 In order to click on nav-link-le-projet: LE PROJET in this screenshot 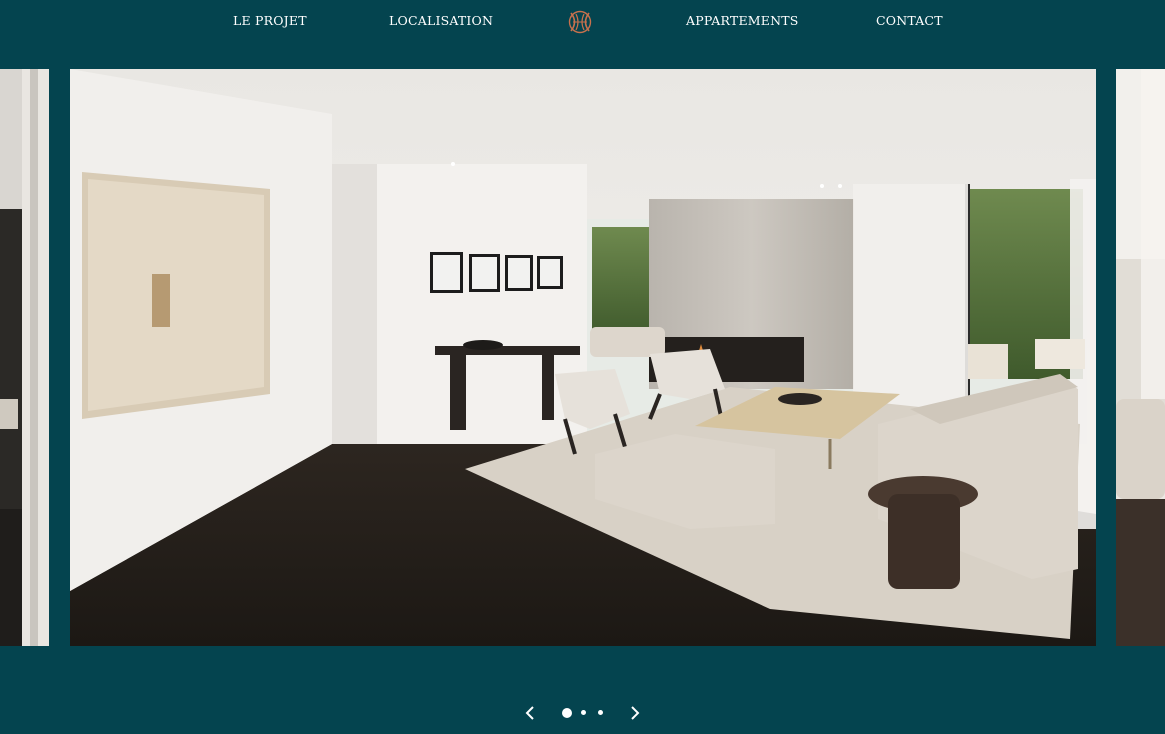, I will do `click(270, 20)`.